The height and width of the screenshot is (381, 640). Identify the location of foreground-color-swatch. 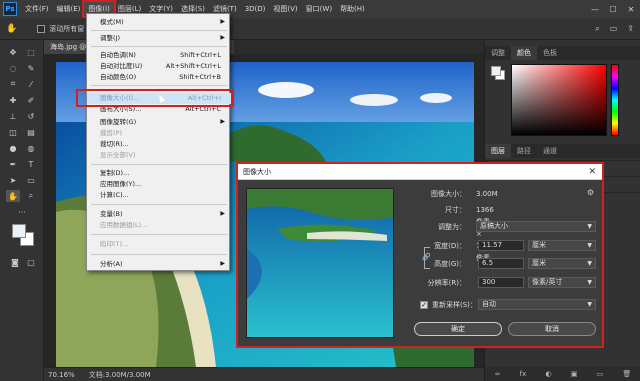
(19, 231).